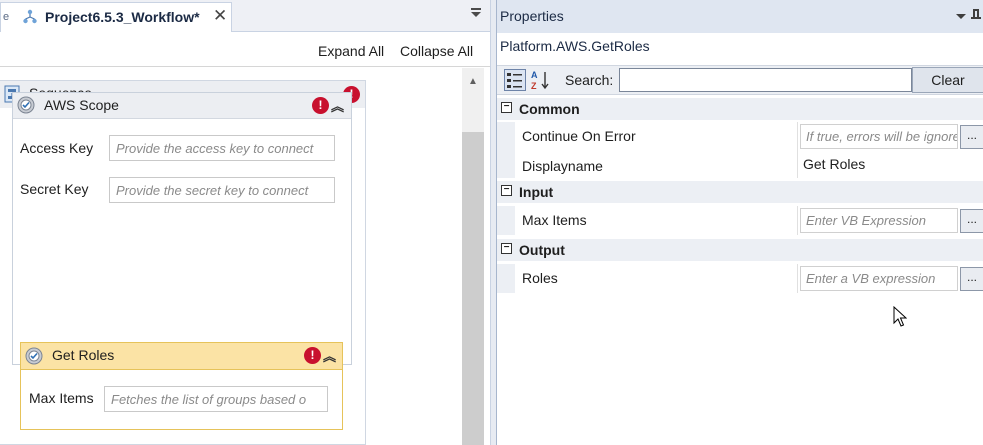 This screenshot has height=445, width=983. I want to click on aws-scope-label: AWS Scope, so click(81, 105).